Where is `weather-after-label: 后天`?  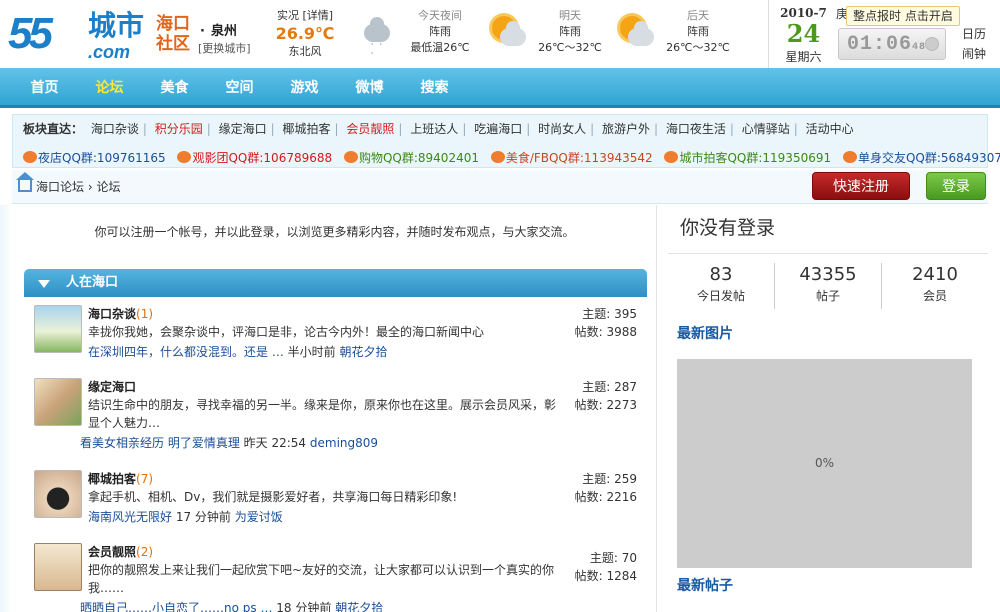
weather-after-label: 后天 is located at coordinates (698, 15).